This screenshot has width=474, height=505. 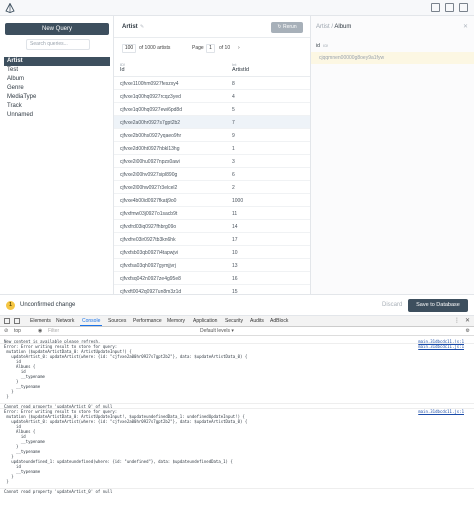 What do you see at coordinates (117, 321) in the screenshot?
I see `devtools-tab-sources: Sources` at bounding box center [117, 321].